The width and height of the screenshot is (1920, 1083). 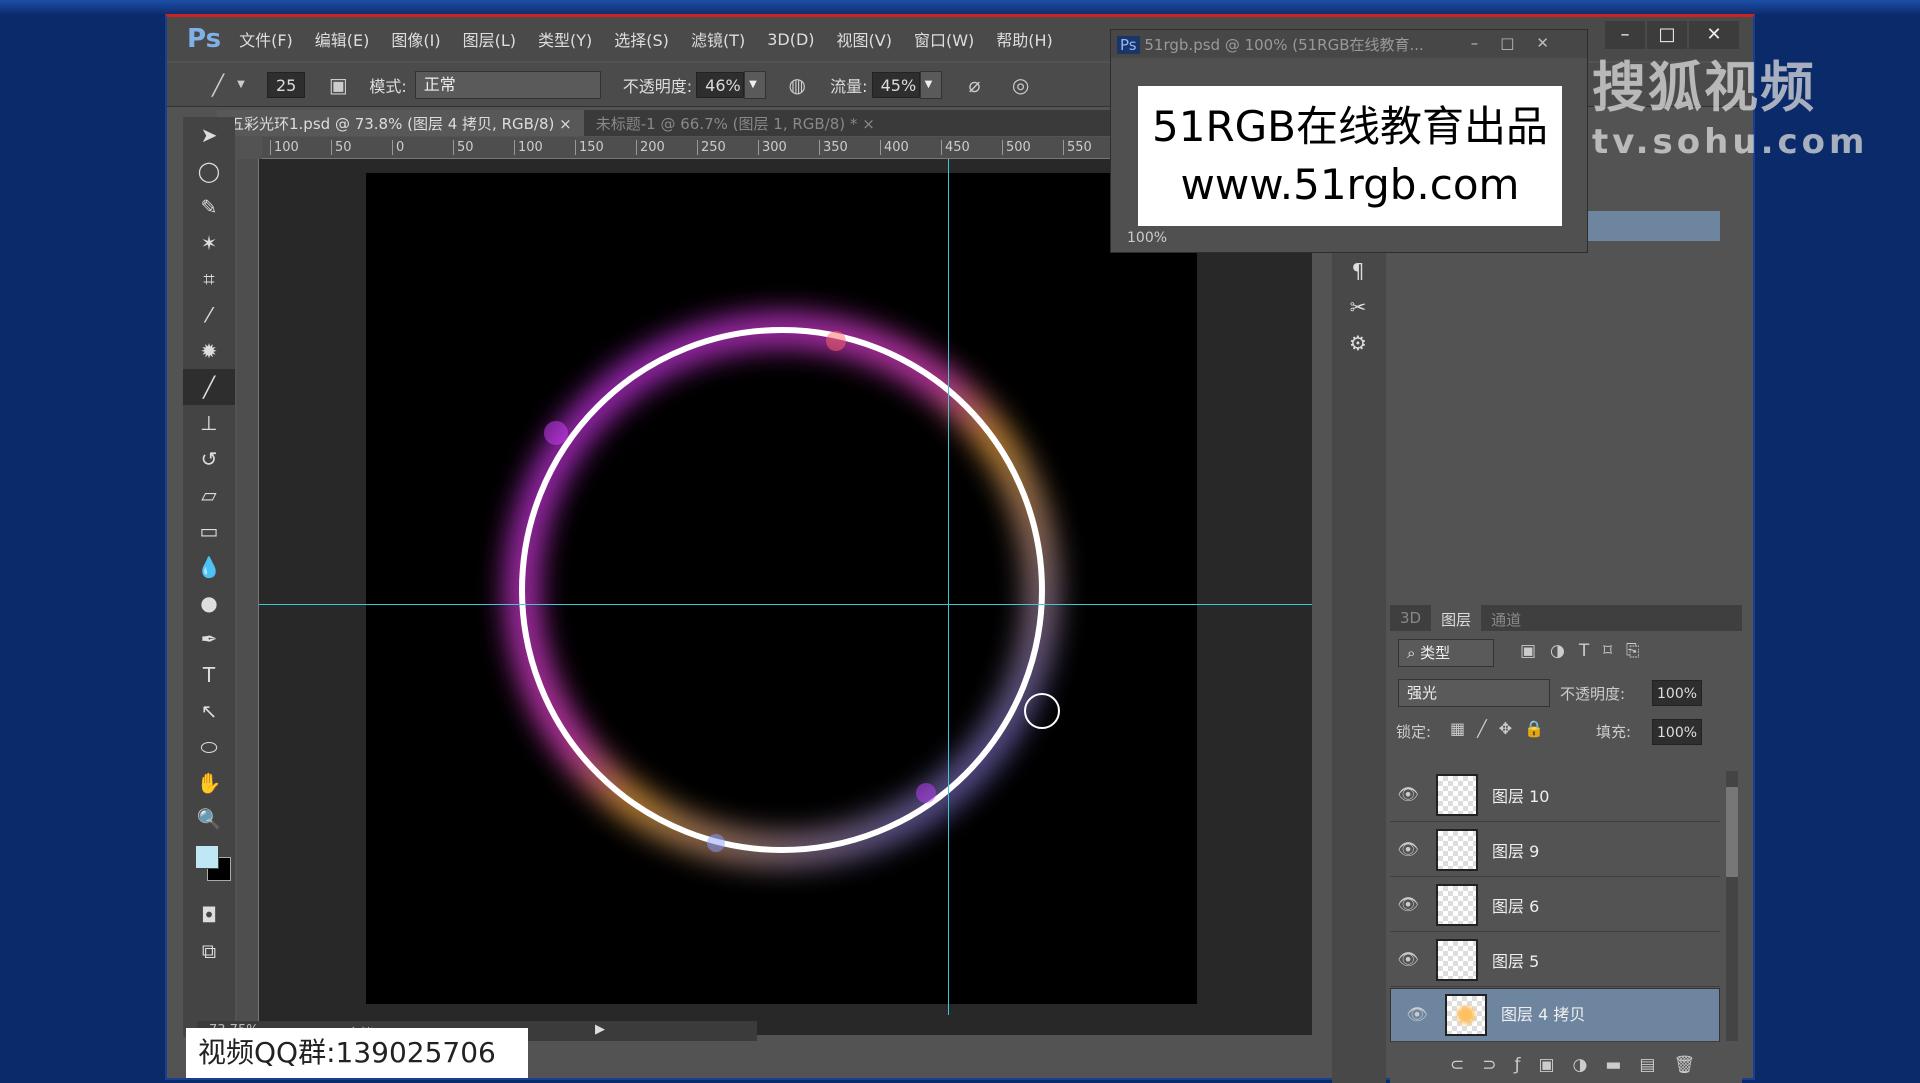 What do you see at coordinates (1503, 728) in the screenshot?
I see `lock-icons: ▦╱✥🔒` at bounding box center [1503, 728].